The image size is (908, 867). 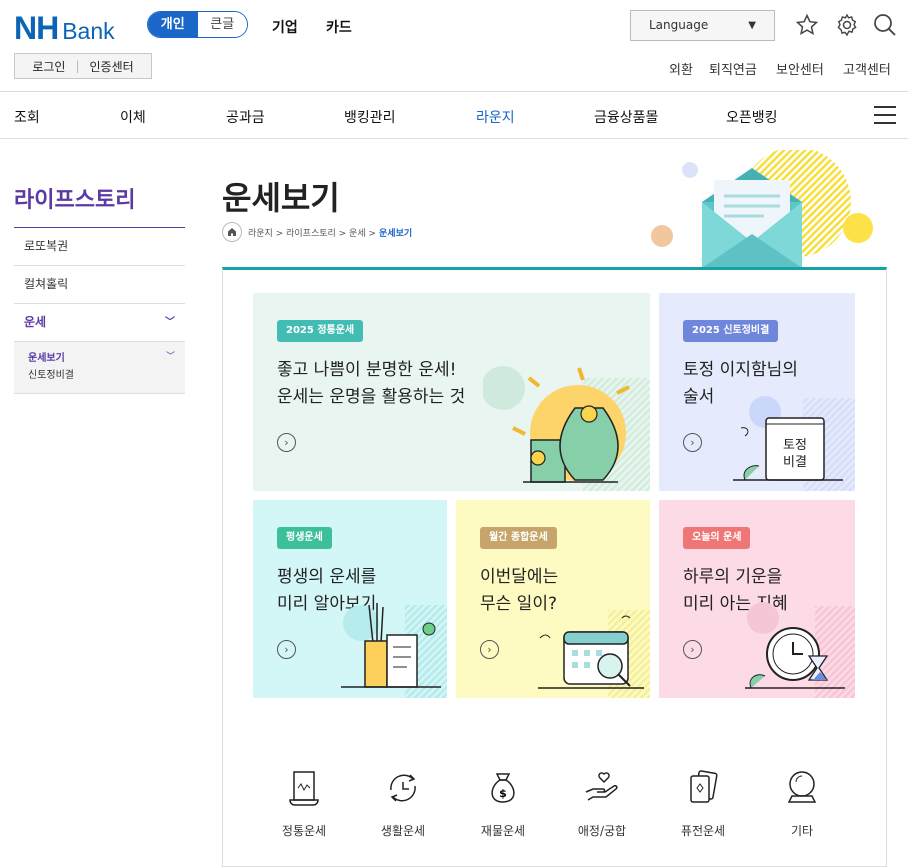 What do you see at coordinates (885, 115) in the screenshot?
I see `hamburger-menu-icon` at bounding box center [885, 115].